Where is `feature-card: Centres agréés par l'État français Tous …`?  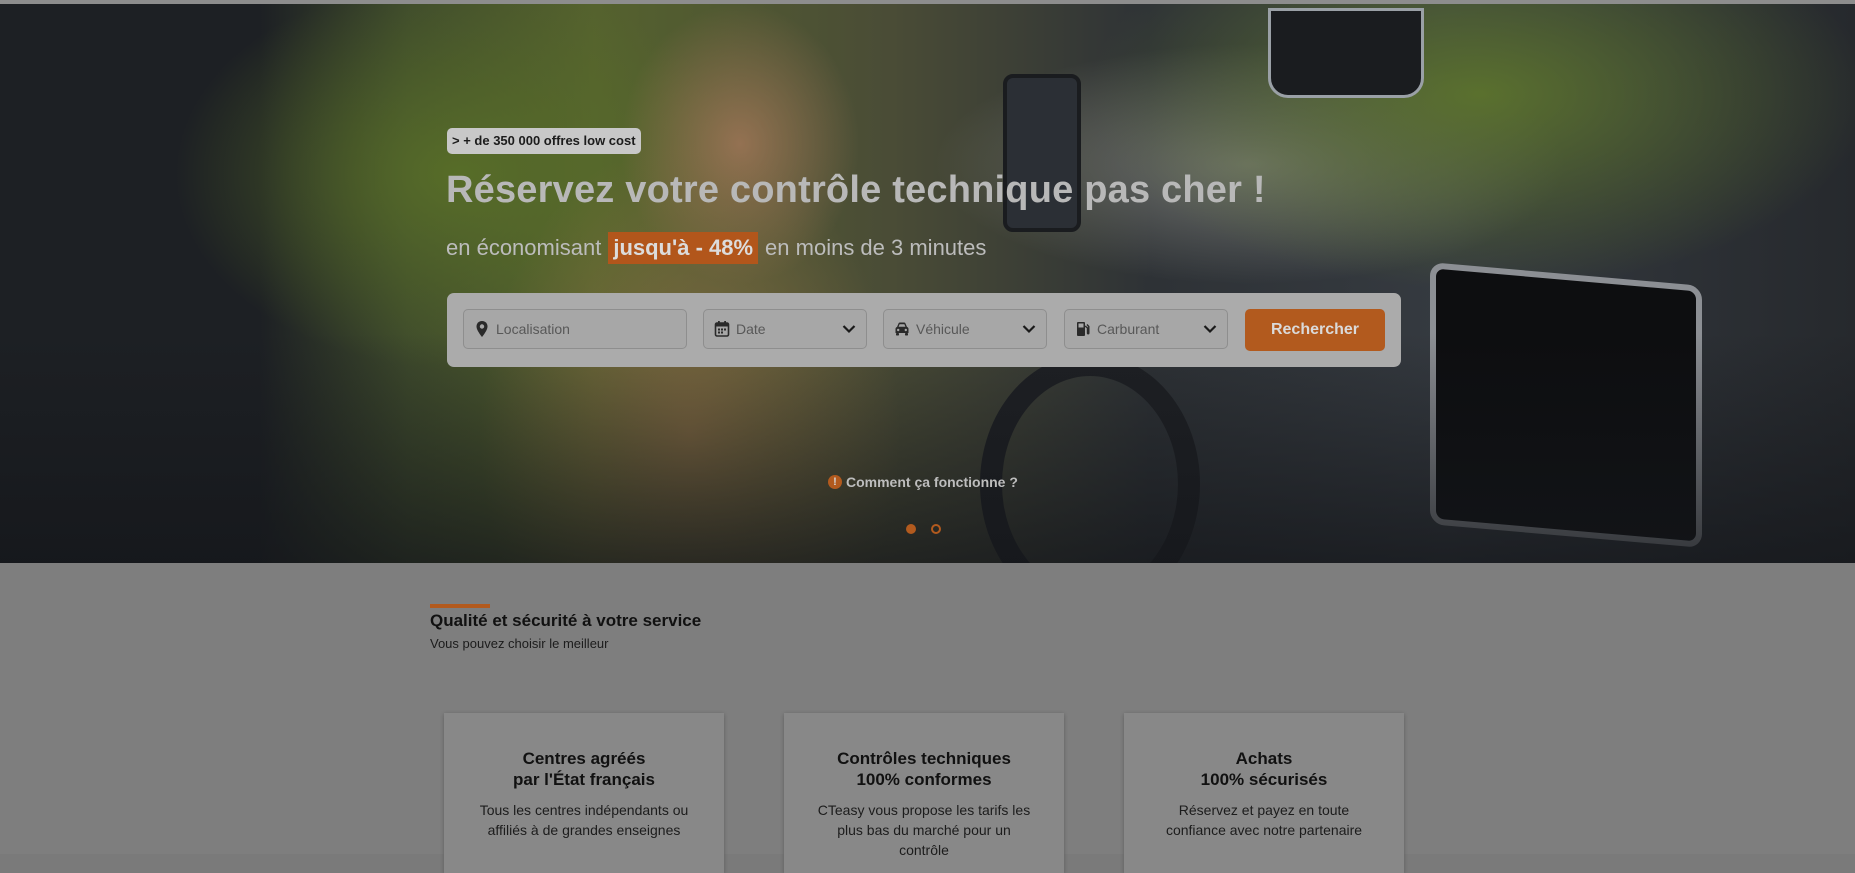
feature-card: Centres agréés par l'État français Tous … is located at coordinates (584, 793).